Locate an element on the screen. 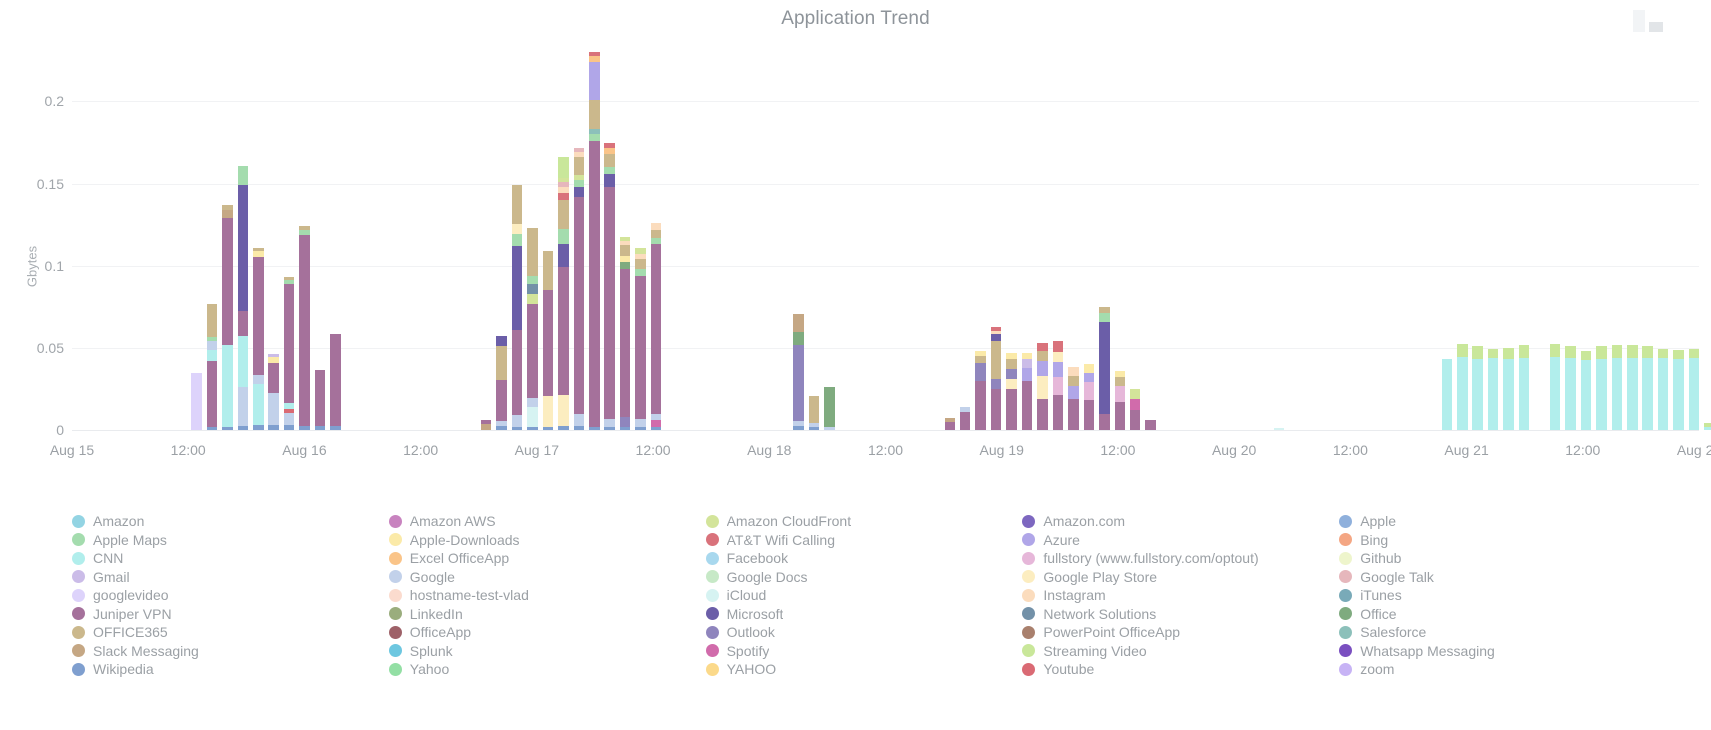 This screenshot has height=730, width=1711. legend-item: Apple-Downloads is located at coordinates (545, 540).